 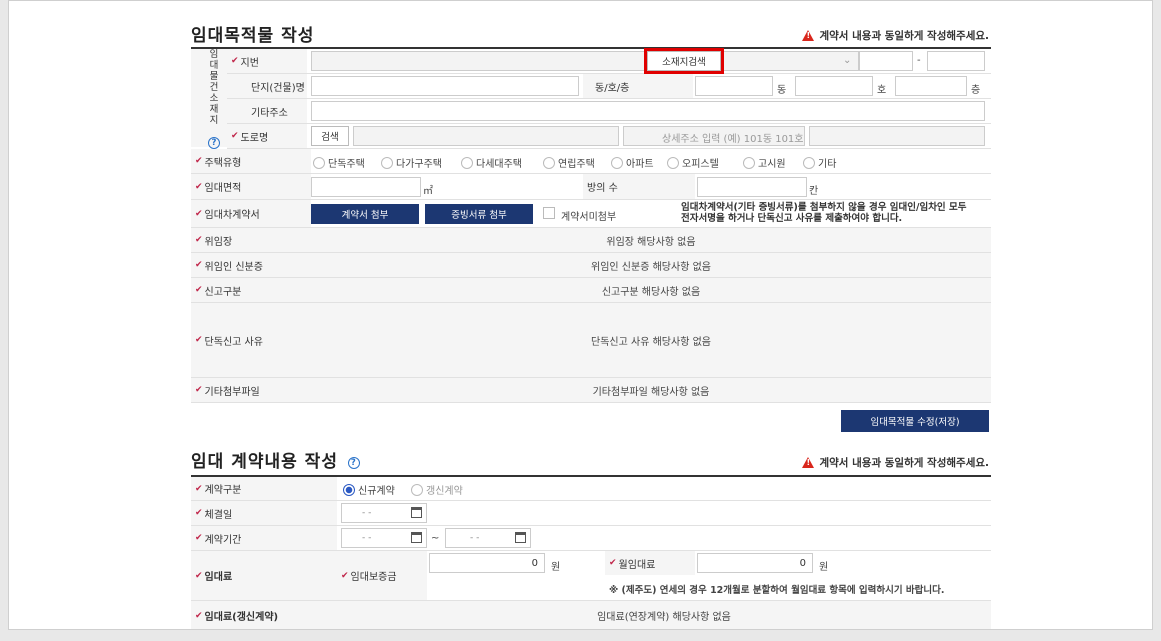 I want to click on radio-house-5: 아파트, so click(x=632, y=162).